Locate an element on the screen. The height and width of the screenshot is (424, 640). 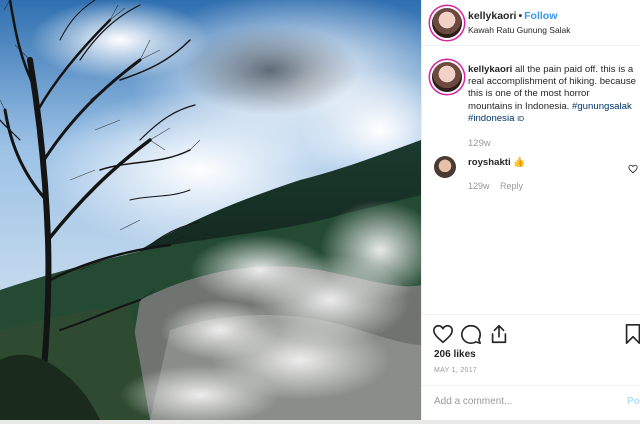
comment-like-heart-icon is located at coordinates (633, 170).